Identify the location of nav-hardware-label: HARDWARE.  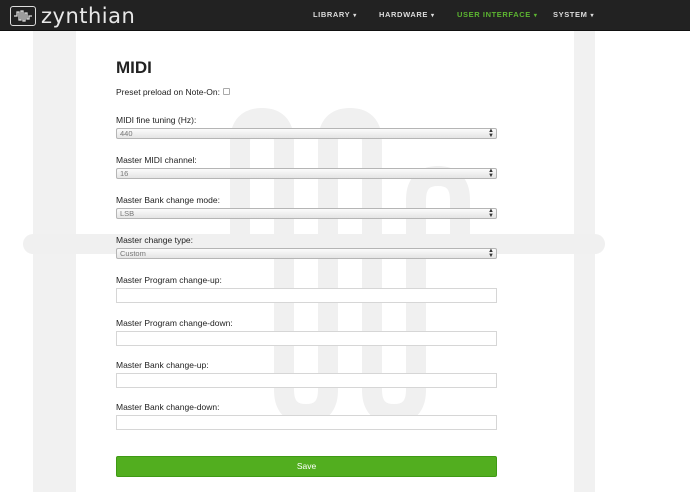
(403, 14).